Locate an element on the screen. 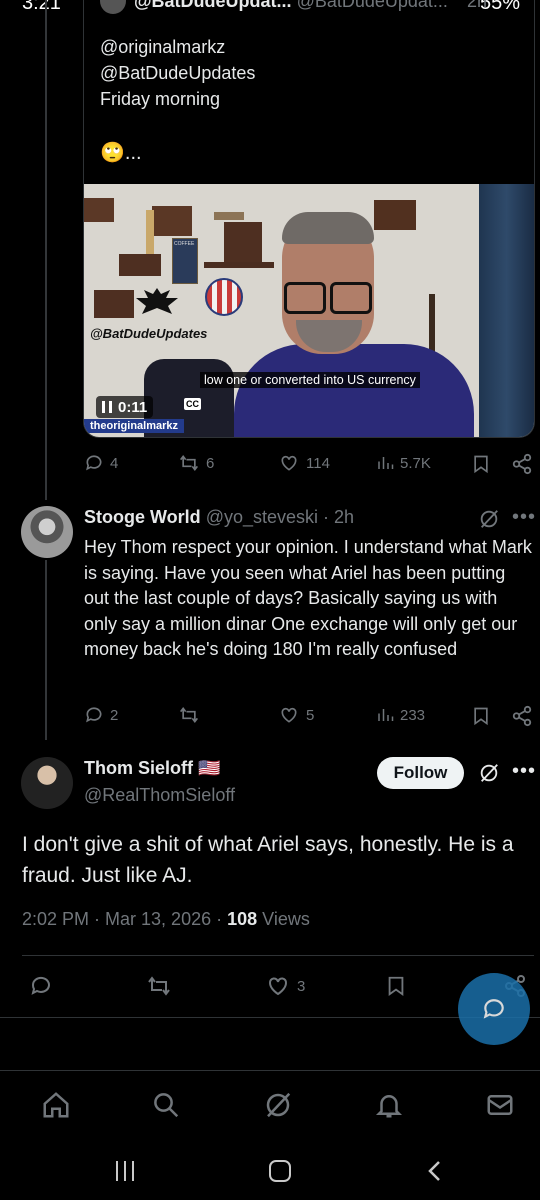 Image resolution: width=540 pixels, height=1200 pixels. main-like-count: 3 is located at coordinates (301, 986).